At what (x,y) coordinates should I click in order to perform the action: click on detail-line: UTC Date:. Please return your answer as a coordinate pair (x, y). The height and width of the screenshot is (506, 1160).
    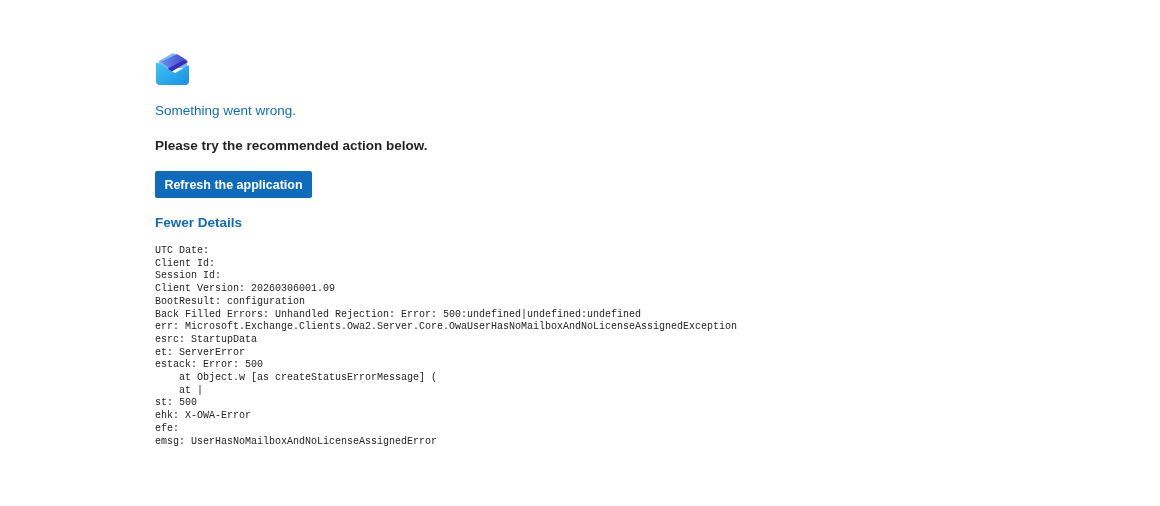
    Looking at the image, I should click on (182, 251).